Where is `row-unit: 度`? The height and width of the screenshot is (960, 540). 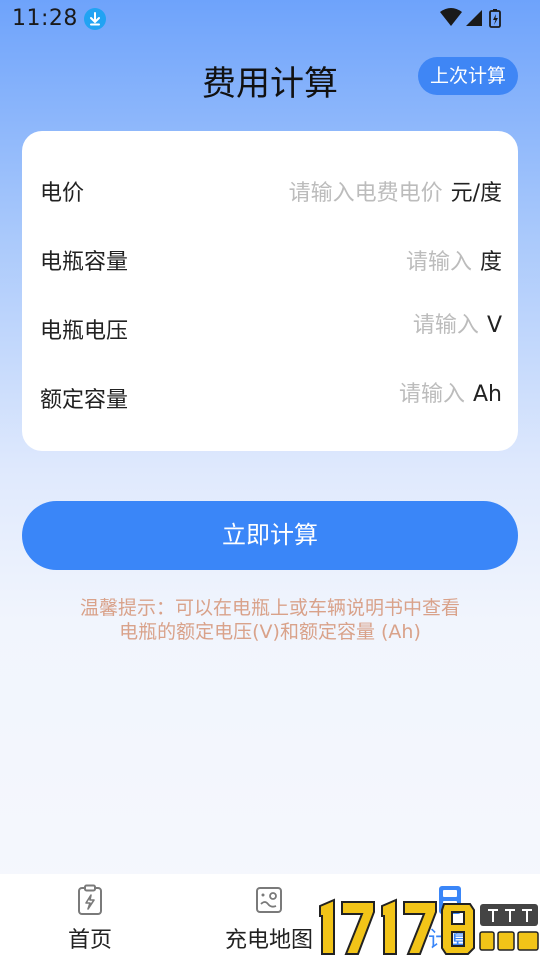 row-unit: 度 is located at coordinates (490, 262).